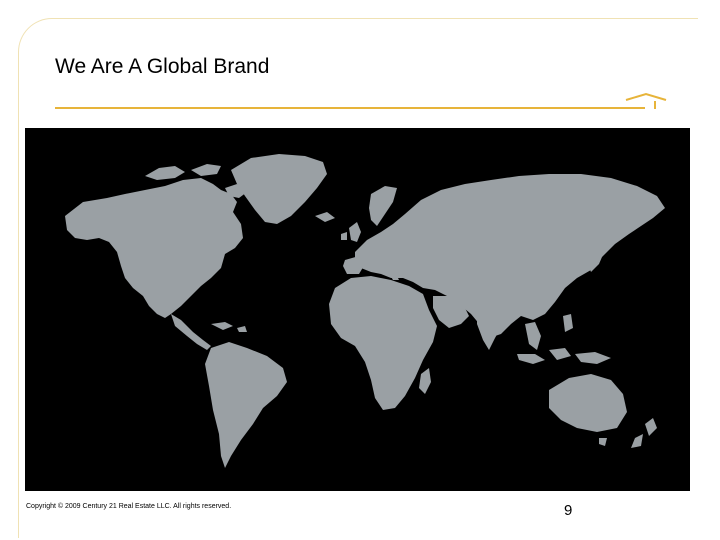  What do you see at coordinates (568, 510) in the screenshot?
I see `page-number: 9` at bounding box center [568, 510].